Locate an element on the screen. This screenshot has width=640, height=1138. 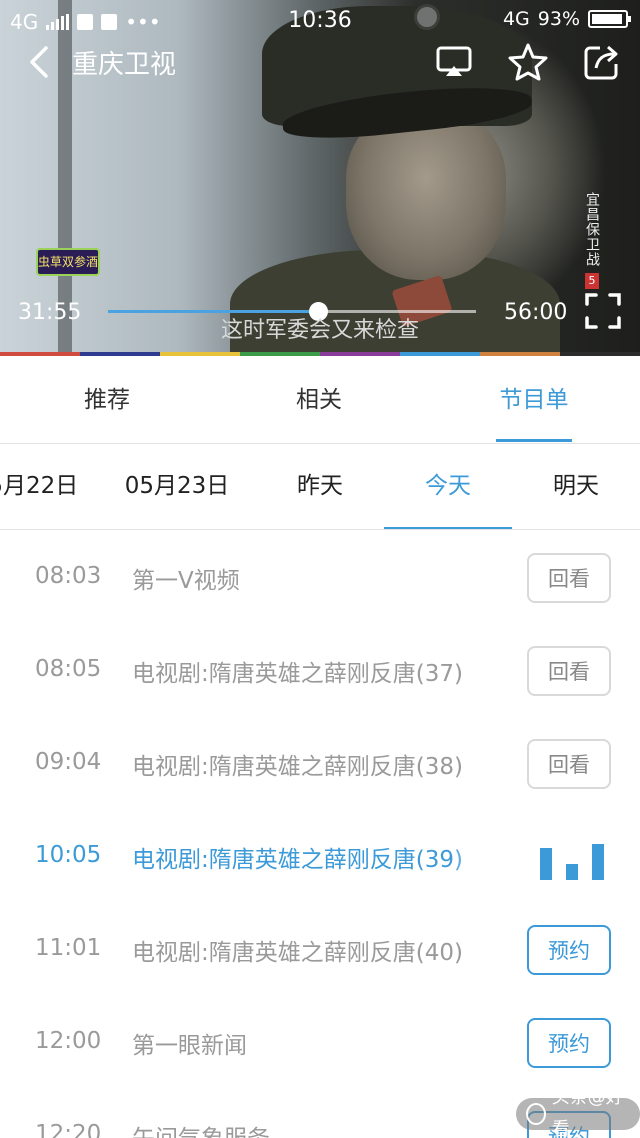
program-name: 电视剧:隋唐英雄之薛刚反唐(39) is located at coordinates (297, 860).